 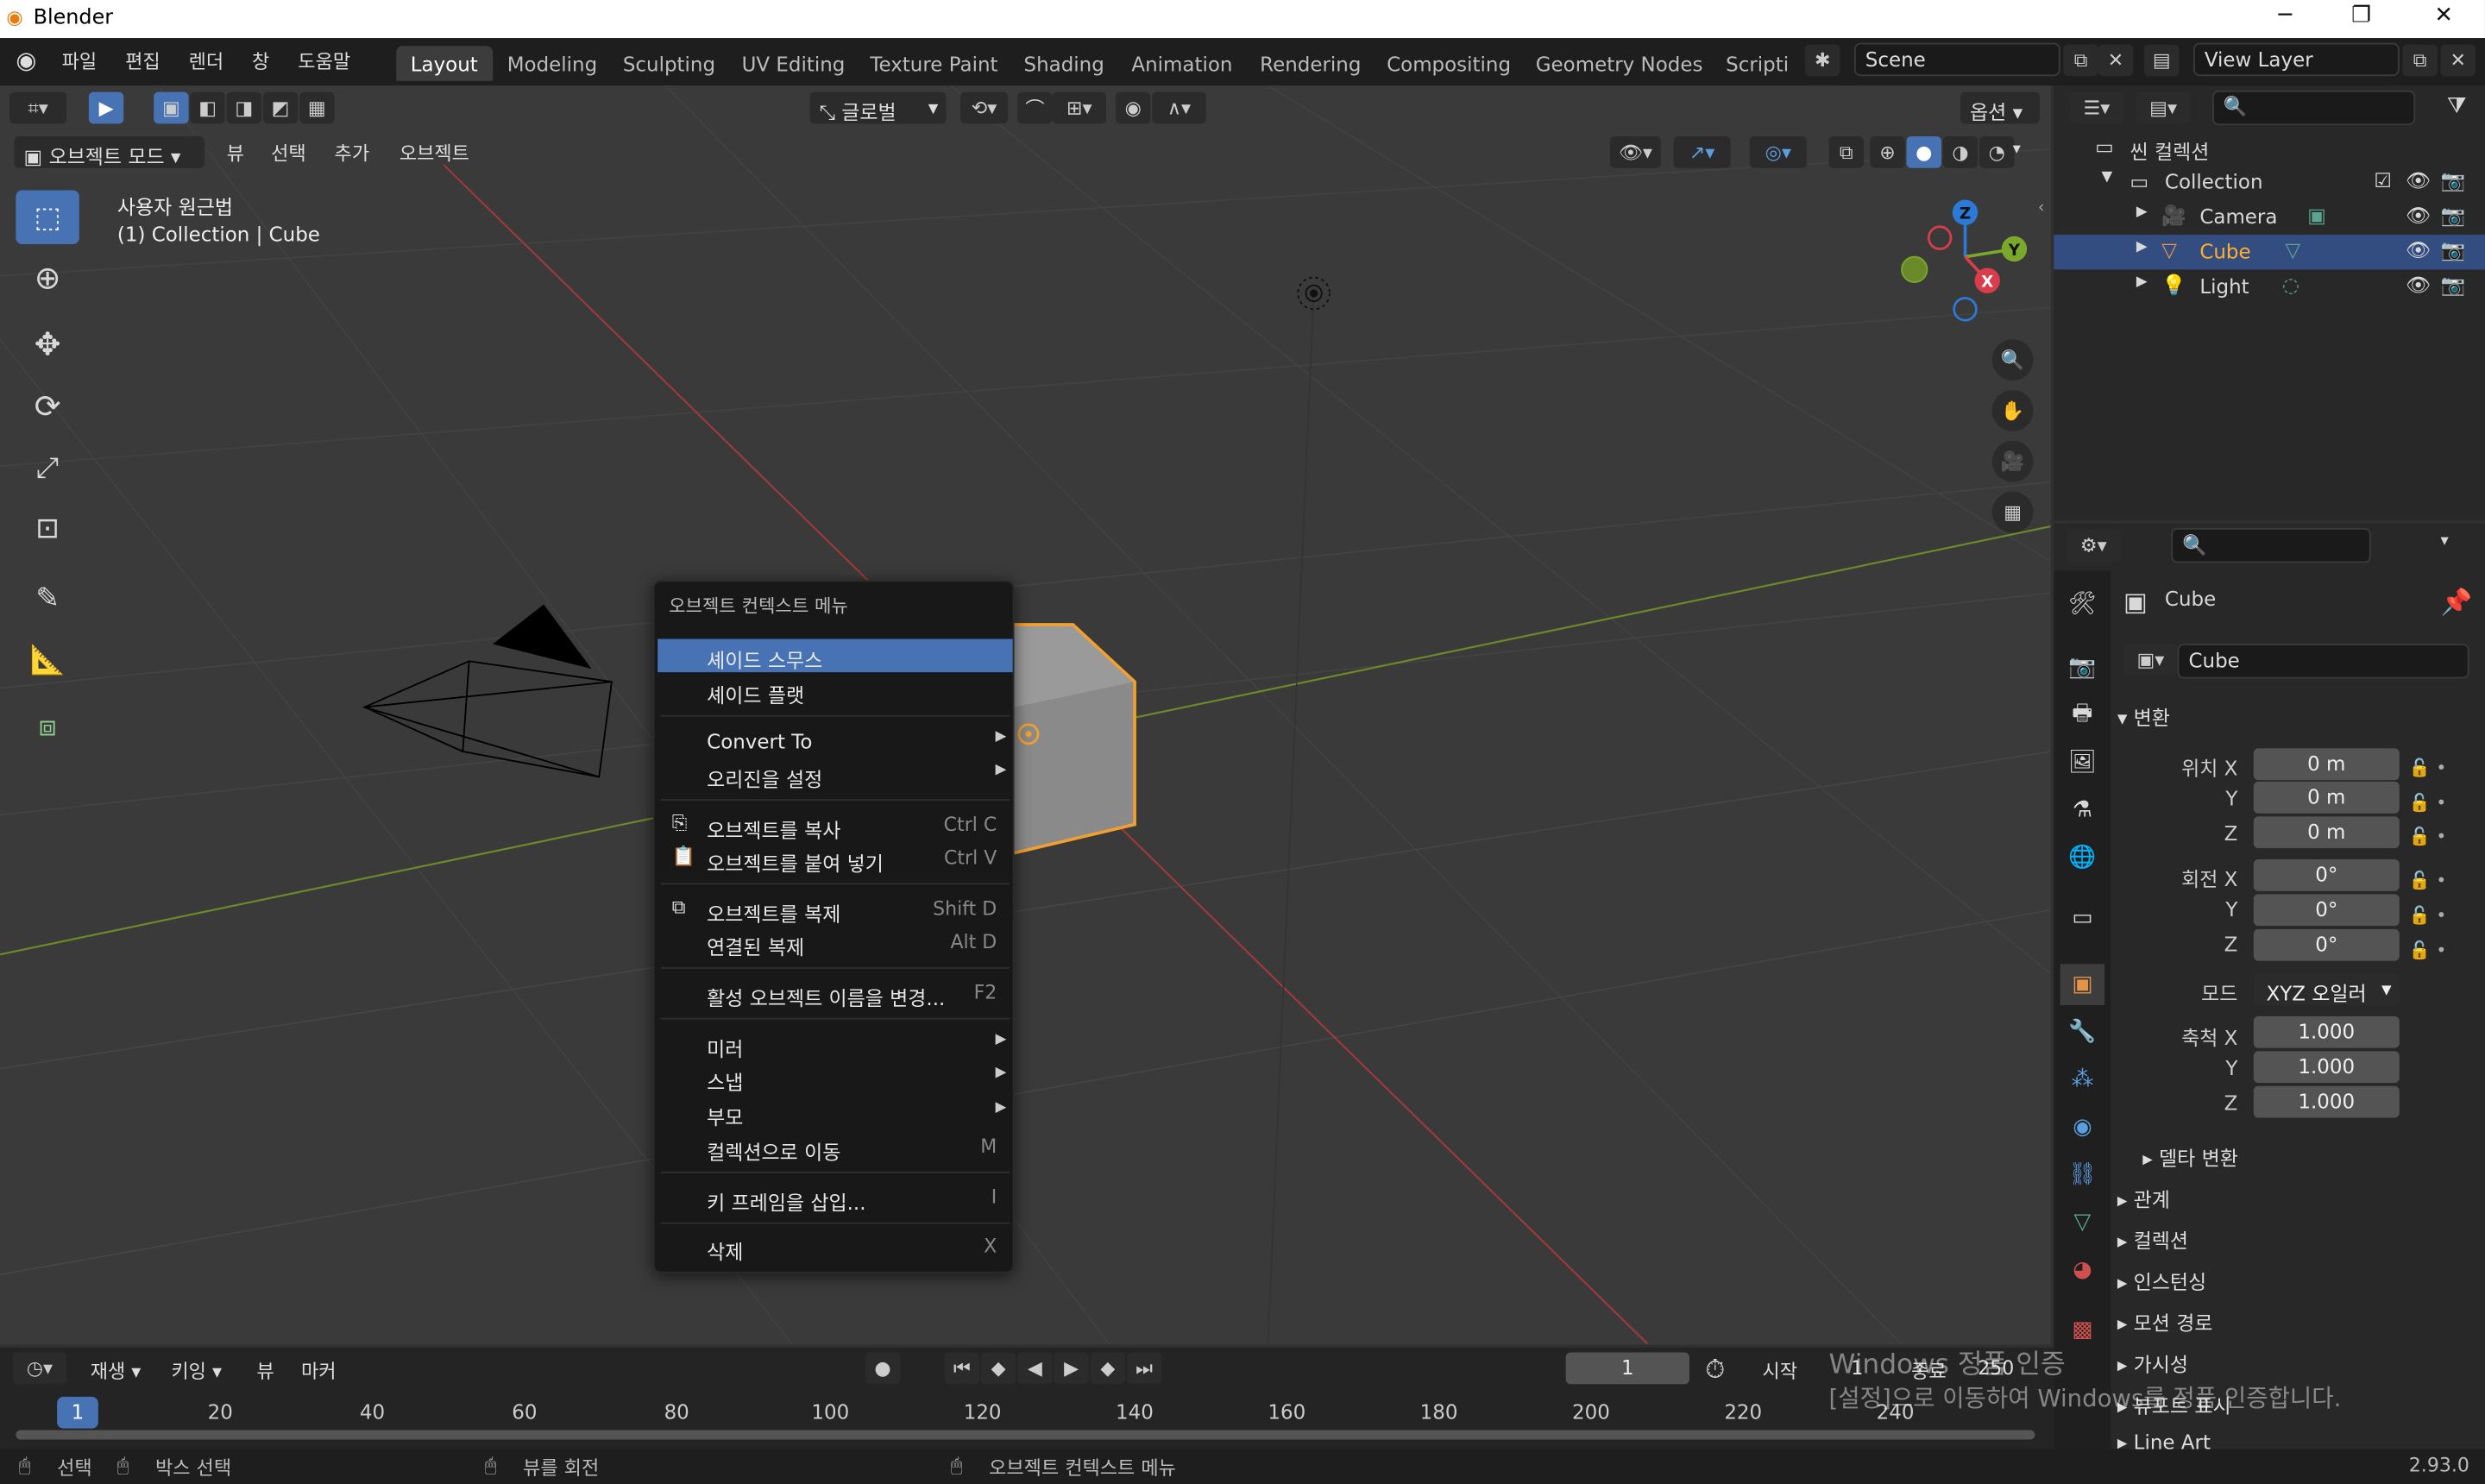 What do you see at coordinates (552, 63) in the screenshot?
I see `tab-modeling: Modeling` at bounding box center [552, 63].